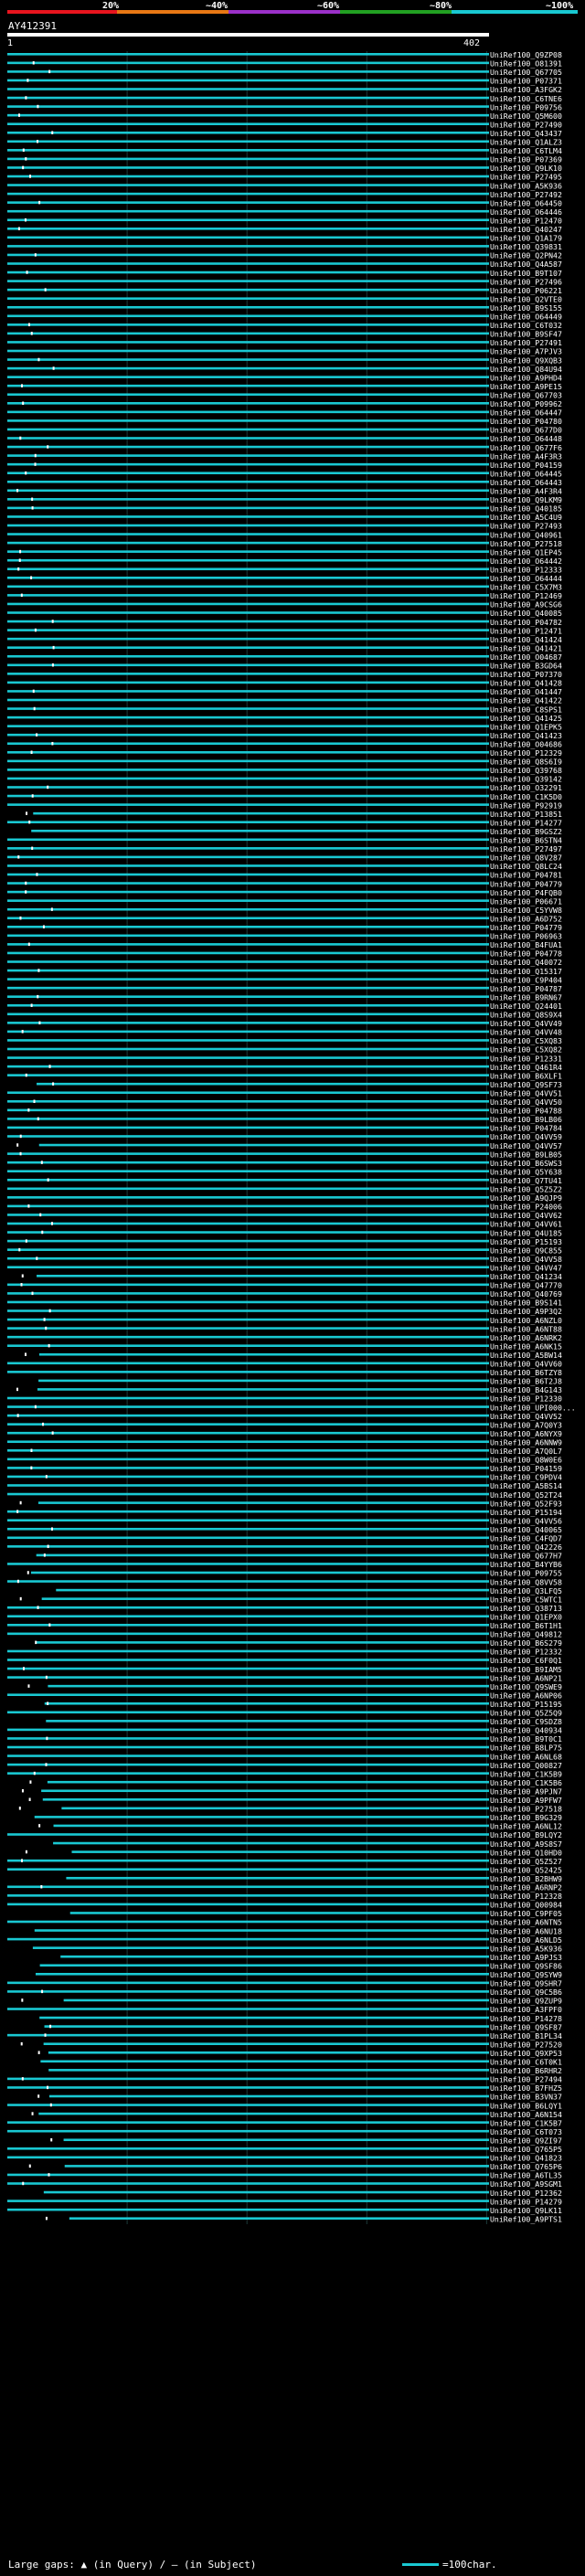 The height and width of the screenshot is (2576, 585). What do you see at coordinates (284, 1294) in the screenshot?
I see `hit-row: UniRef100_Q40769` at bounding box center [284, 1294].